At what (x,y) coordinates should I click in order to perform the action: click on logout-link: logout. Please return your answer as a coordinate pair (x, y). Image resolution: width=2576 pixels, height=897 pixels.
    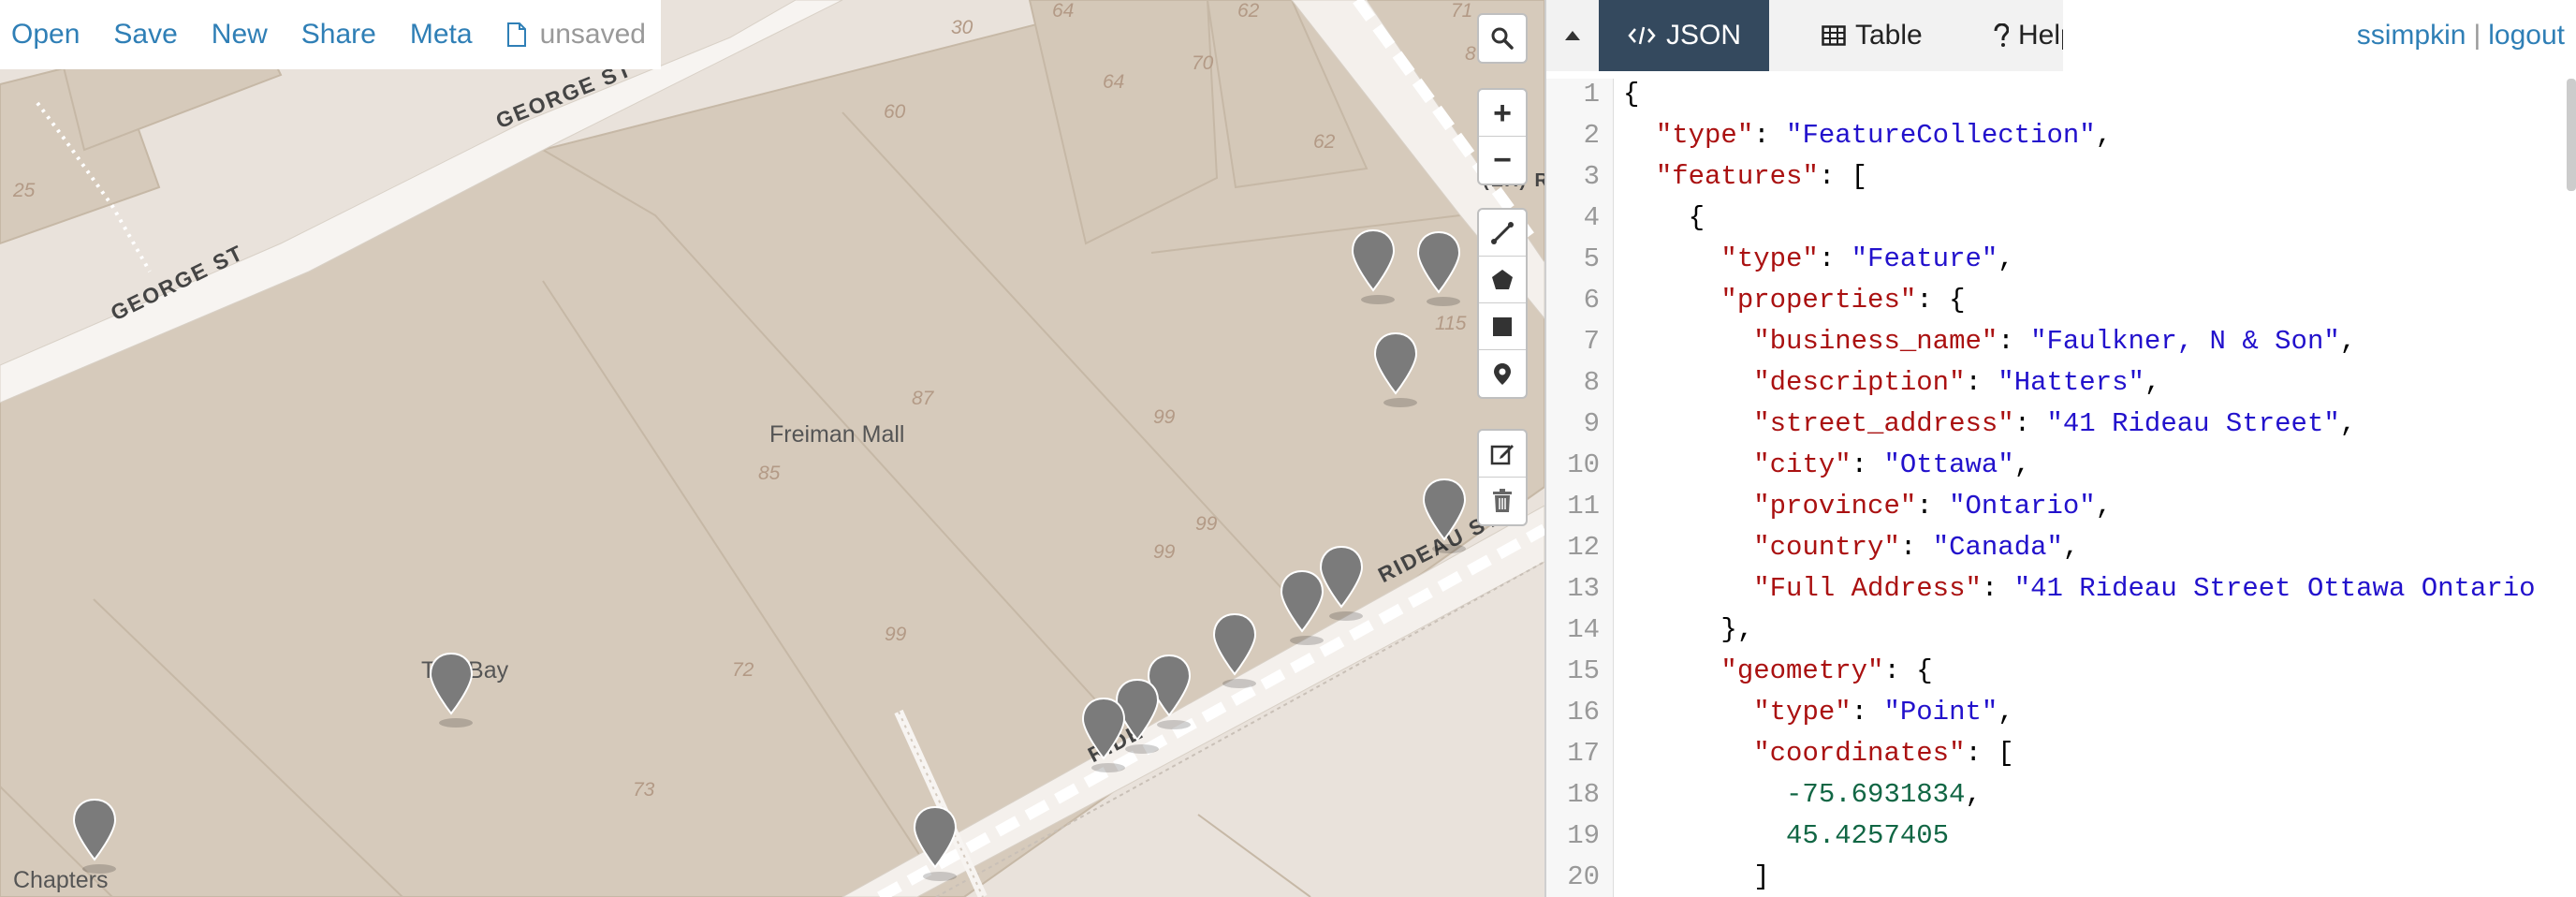
    Looking at the image, I should click on (2526, 35).